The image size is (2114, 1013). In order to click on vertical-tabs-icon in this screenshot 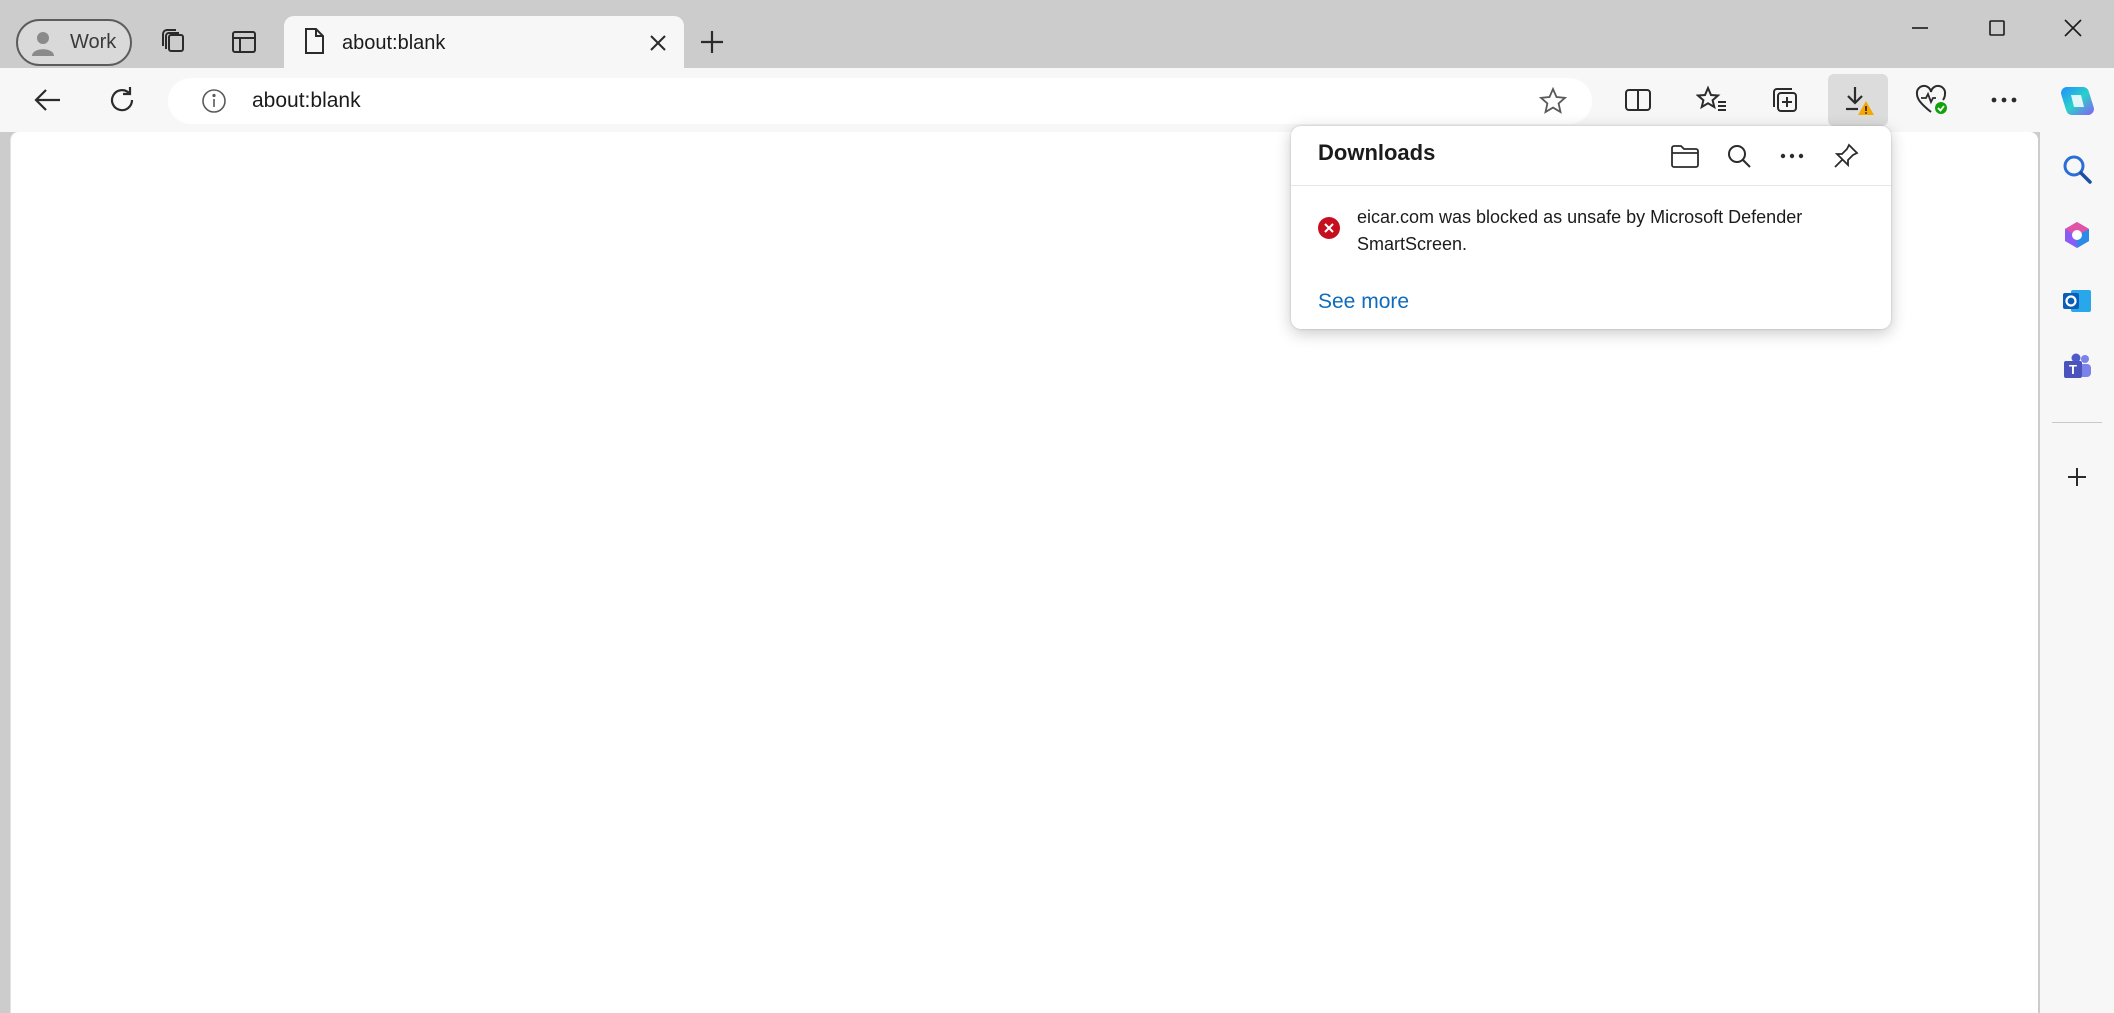, I will do `click(244, 42)`.